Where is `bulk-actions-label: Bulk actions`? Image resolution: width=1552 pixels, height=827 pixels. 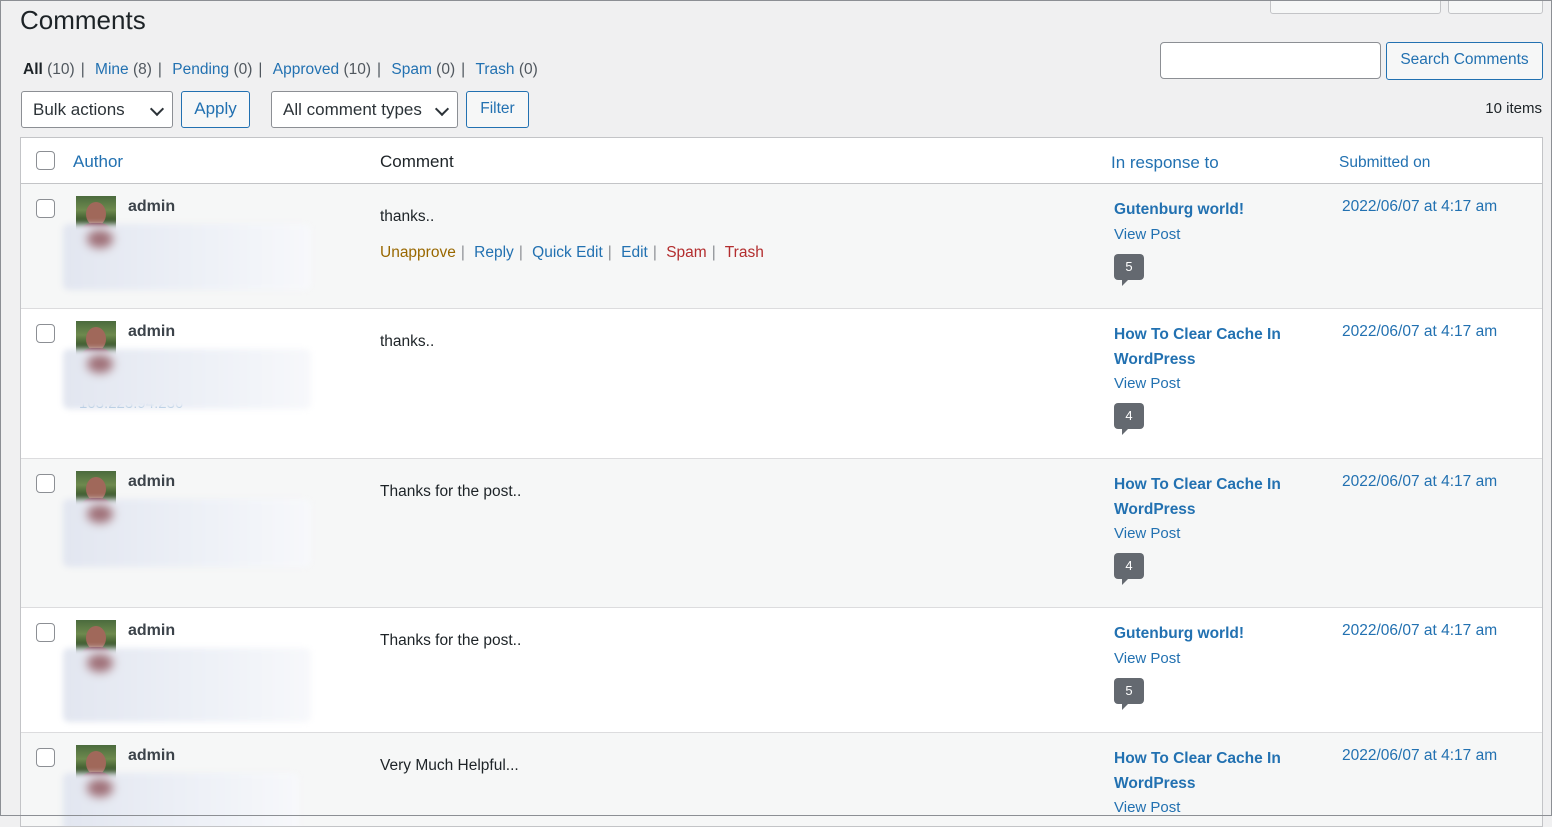
bulk-actions-label: Bulk actions is located at coordinates (79, 109).